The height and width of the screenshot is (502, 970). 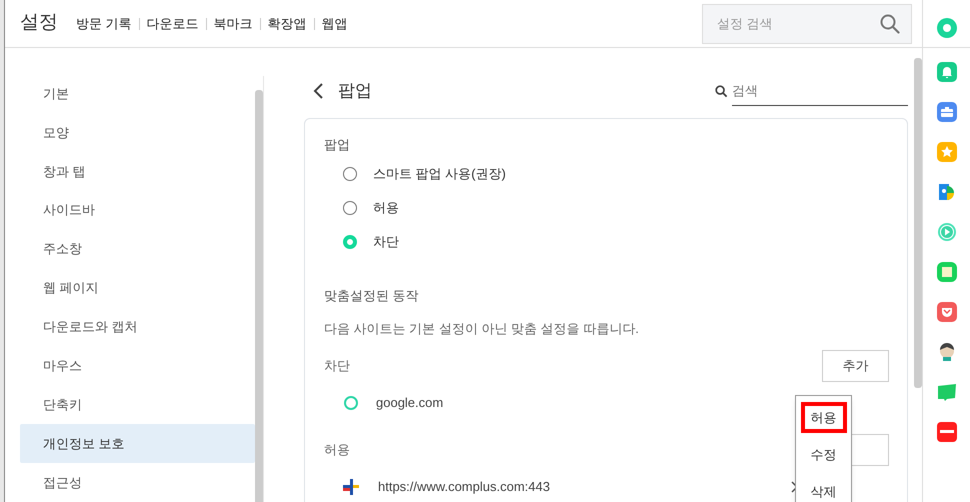 I want to click on nav-item: 모양, so click(x=137, y=132).